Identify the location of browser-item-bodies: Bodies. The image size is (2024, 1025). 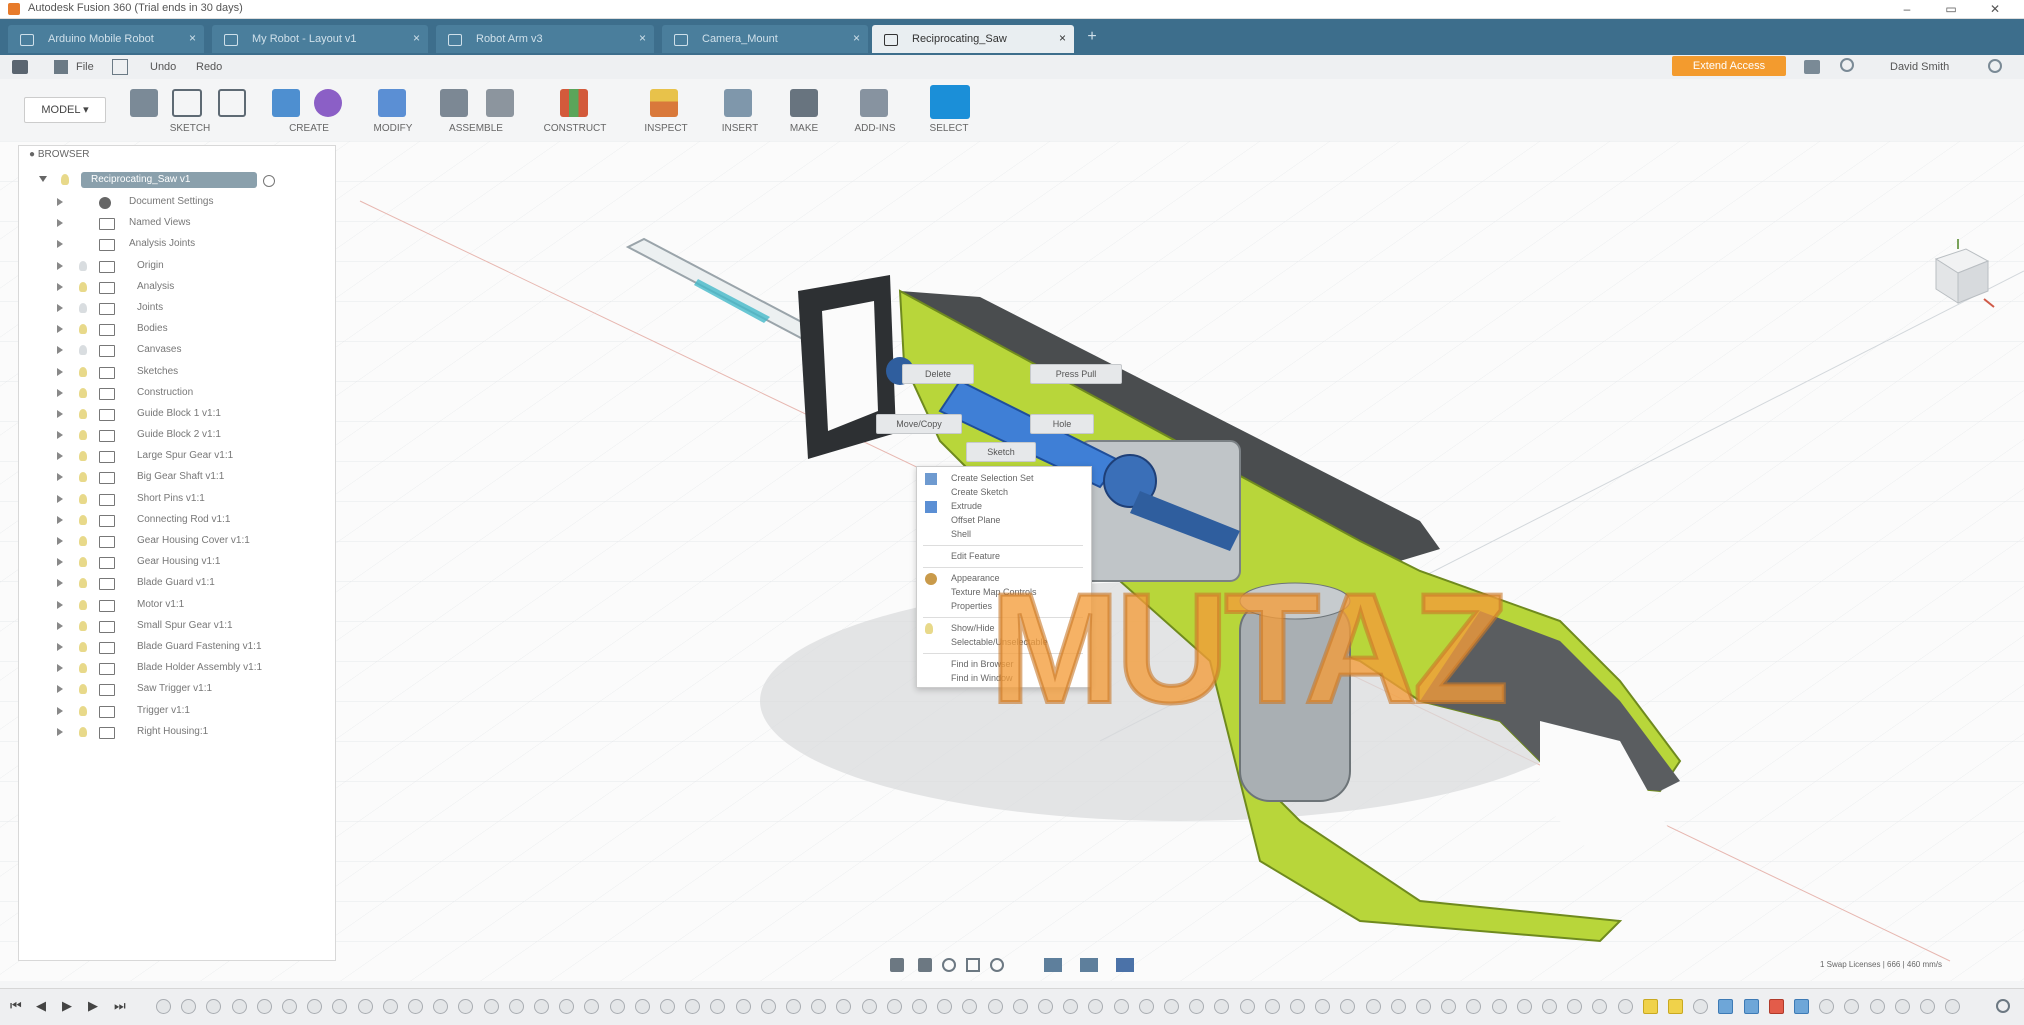
(177, 329).